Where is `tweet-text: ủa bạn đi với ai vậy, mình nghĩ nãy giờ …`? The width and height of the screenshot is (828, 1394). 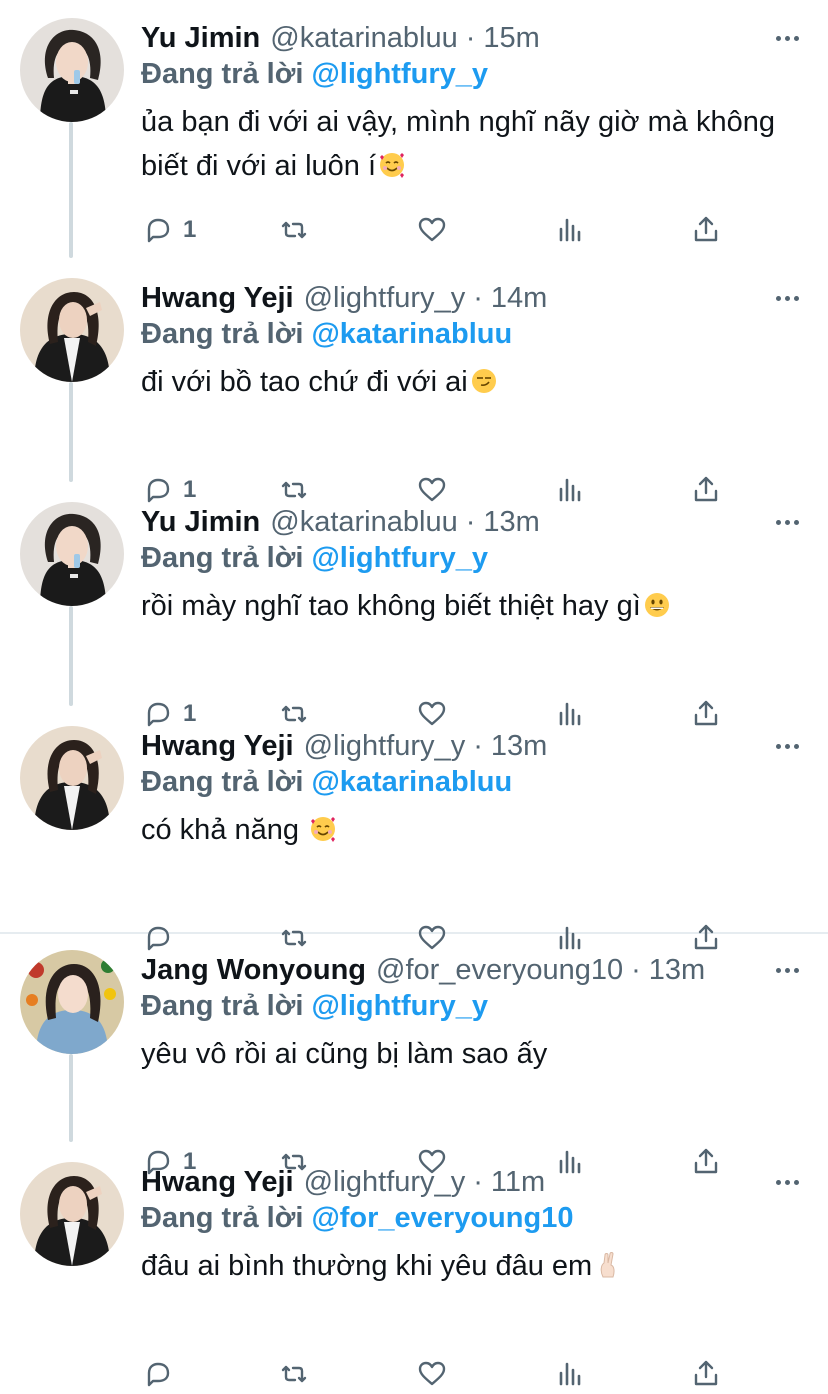
tweet-text: ủa bạn đi với ai vậy, mình nghĩ nãy giờ … is located at coordinates (461, 144).